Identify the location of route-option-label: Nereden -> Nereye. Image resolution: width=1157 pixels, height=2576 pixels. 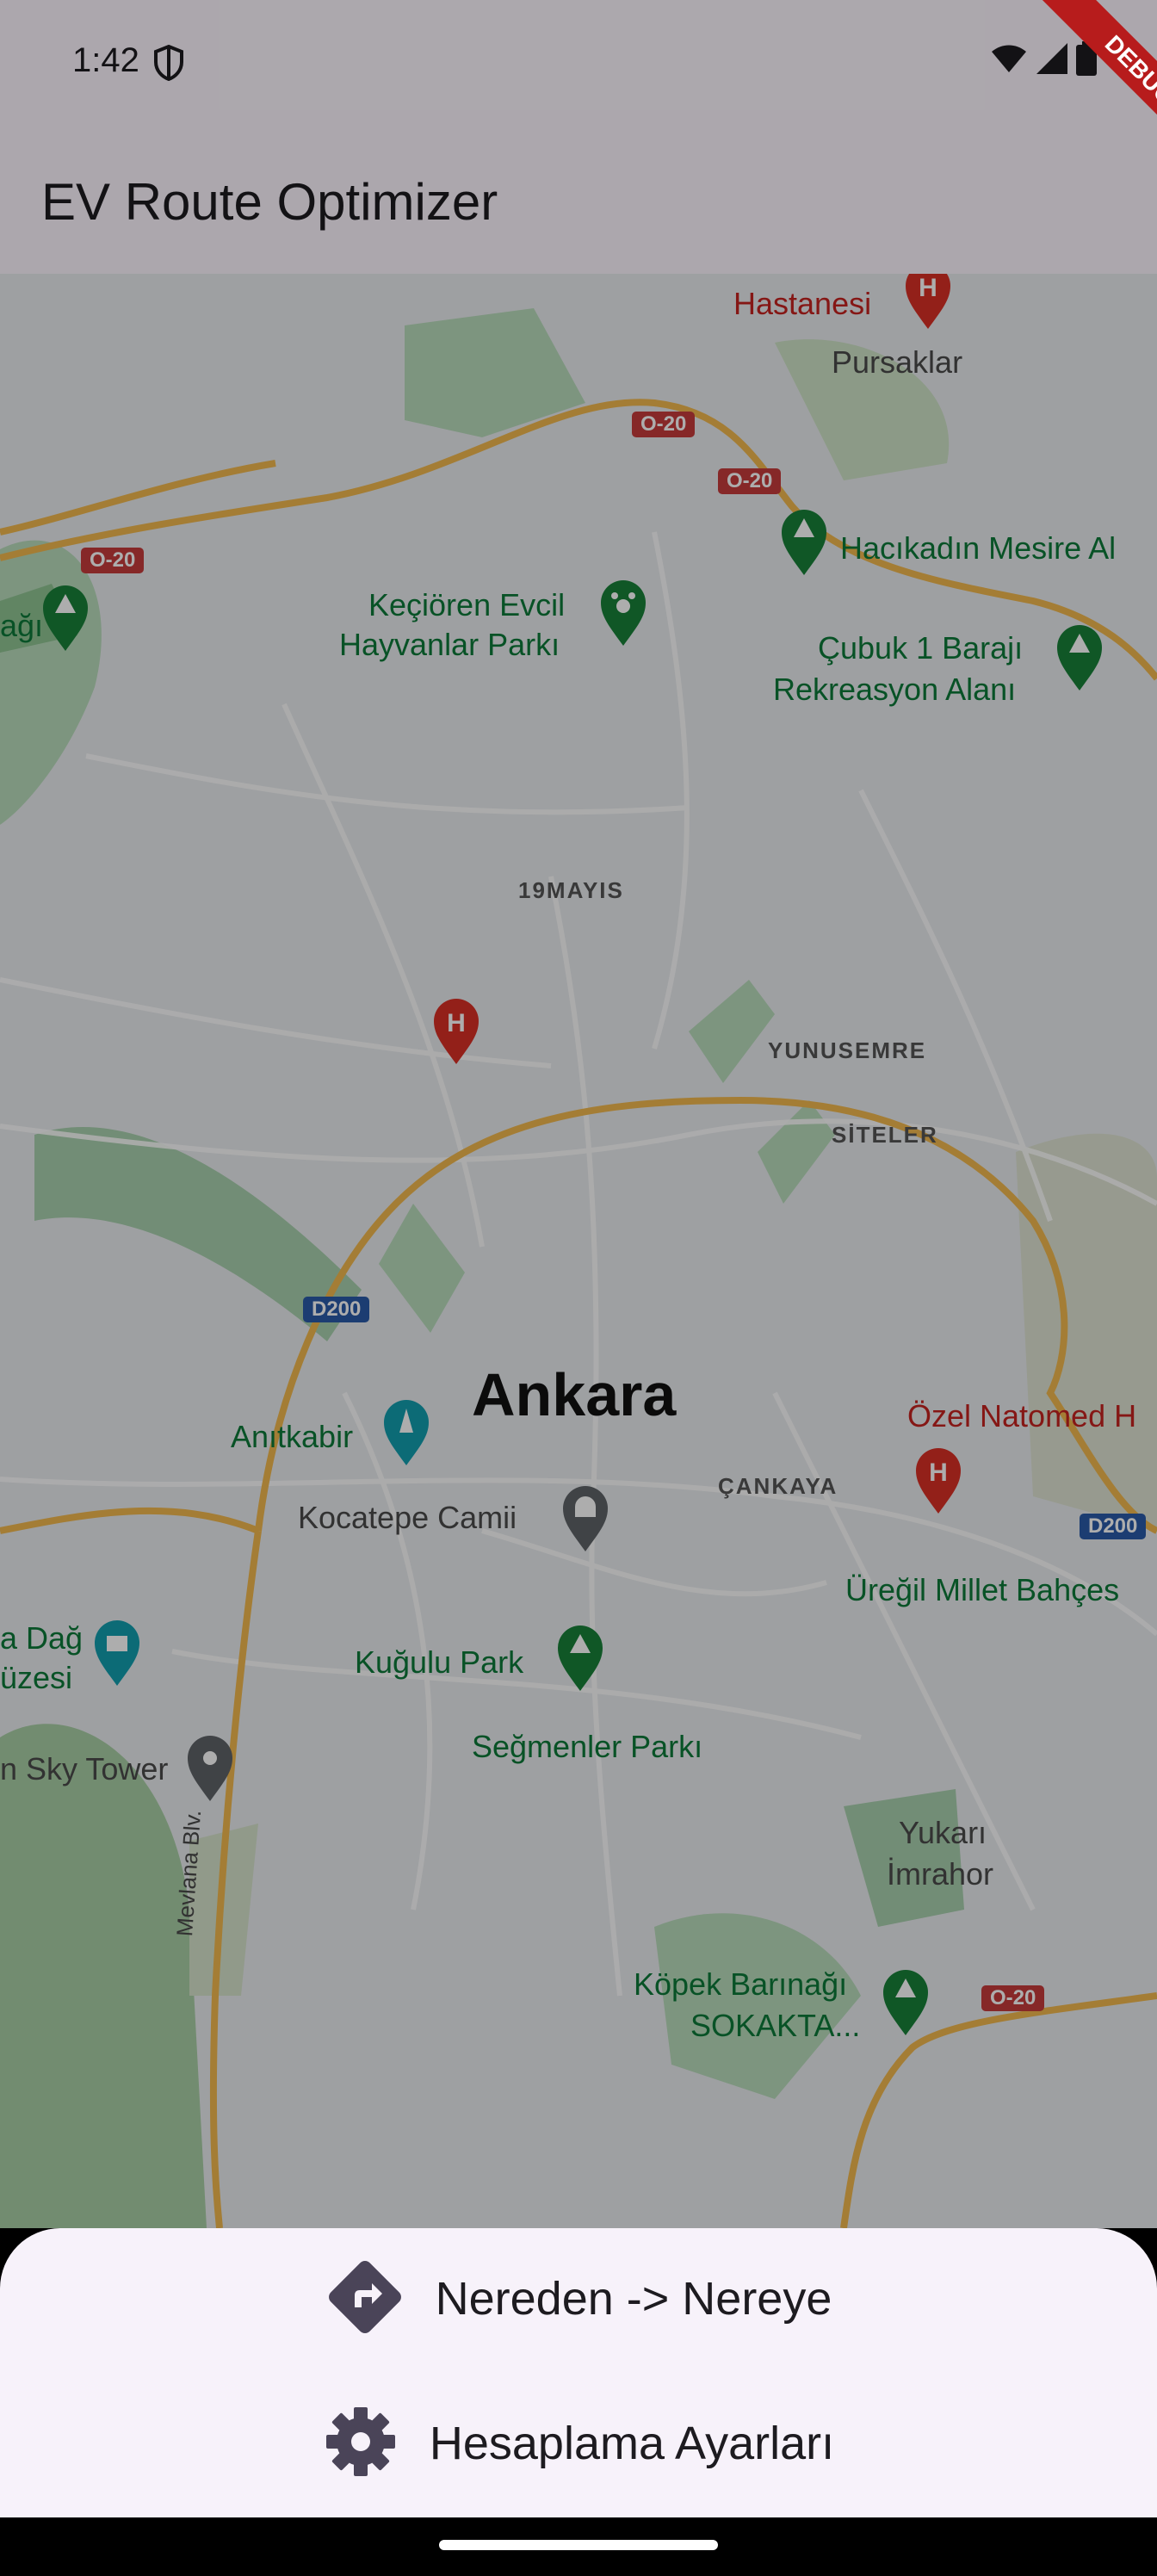
(633, 2299).